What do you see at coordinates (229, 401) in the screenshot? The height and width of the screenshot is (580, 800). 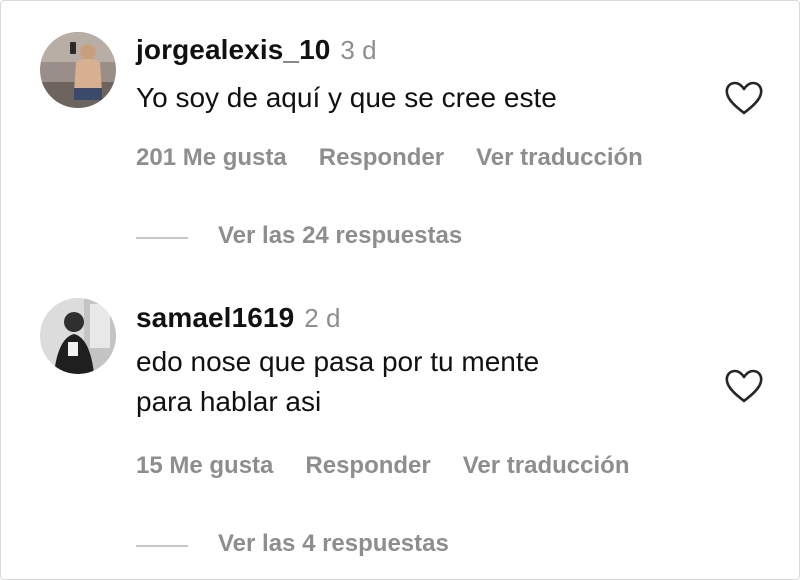 I see `comment-text-line: para hablar asi` at bounding box center [229, 401].